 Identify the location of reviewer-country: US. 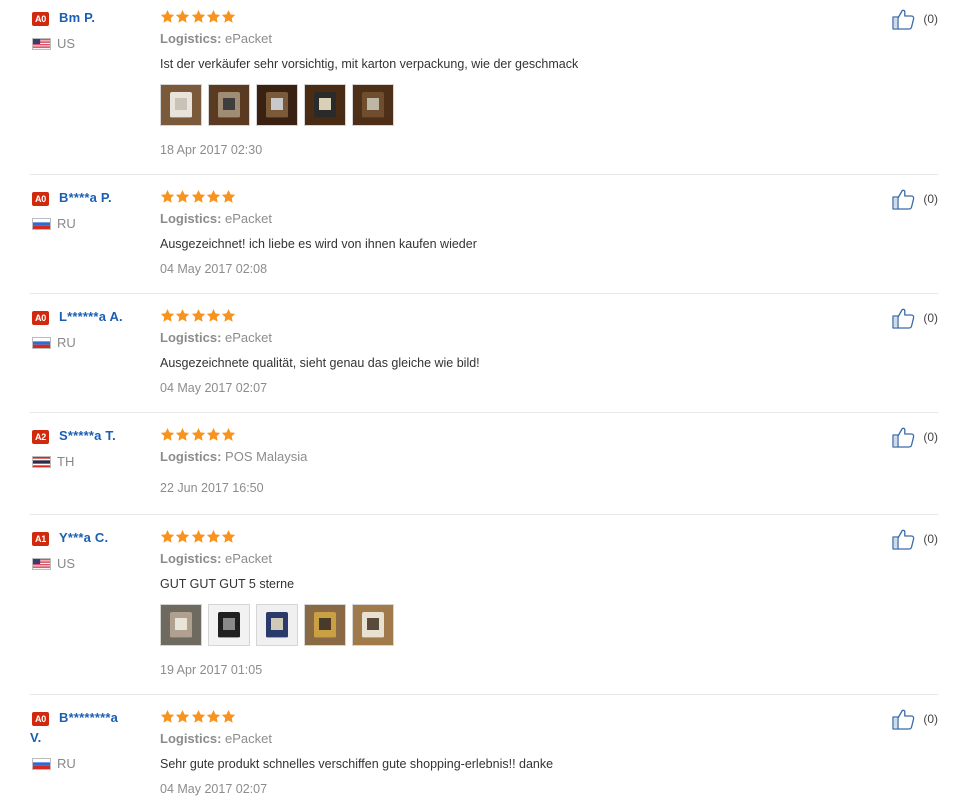
(66, 563).